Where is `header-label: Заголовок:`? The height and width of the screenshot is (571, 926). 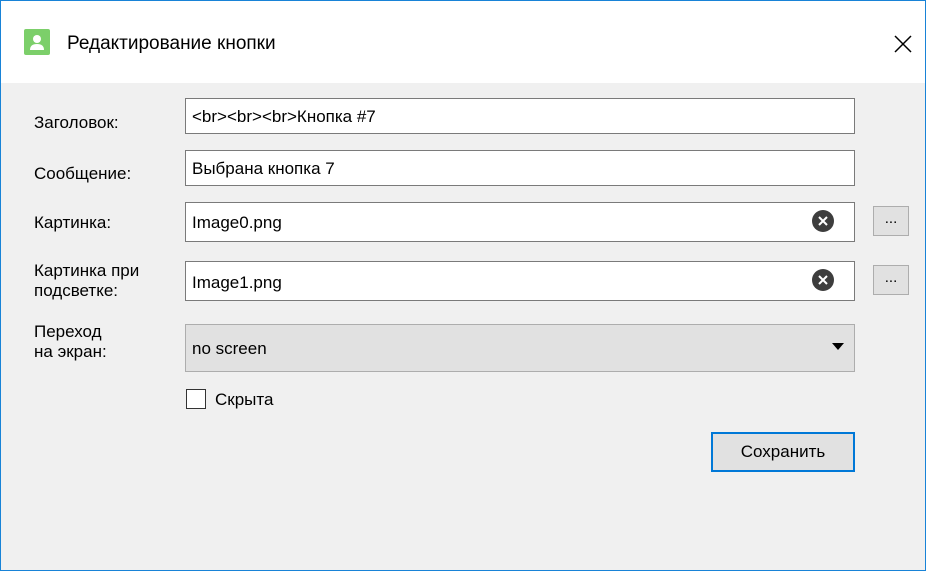
header-label: Заголовок: is located at coordinates (76, 122).